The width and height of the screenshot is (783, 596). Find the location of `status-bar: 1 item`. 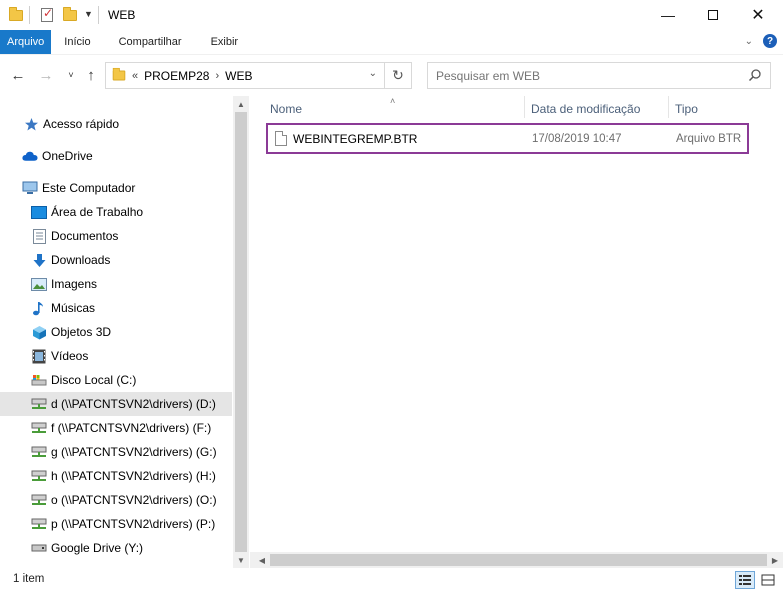

status-bar: 1 item is located at coordinates (391, 582).